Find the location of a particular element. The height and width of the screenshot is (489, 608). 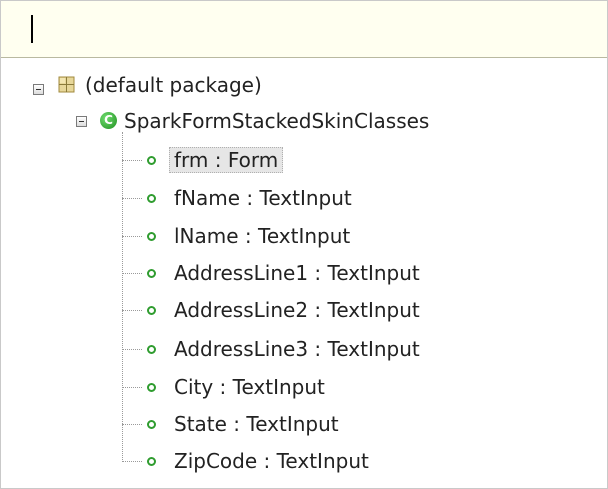

field-label: AddressLine3 : TextInput is located at coordinates (297, 349).